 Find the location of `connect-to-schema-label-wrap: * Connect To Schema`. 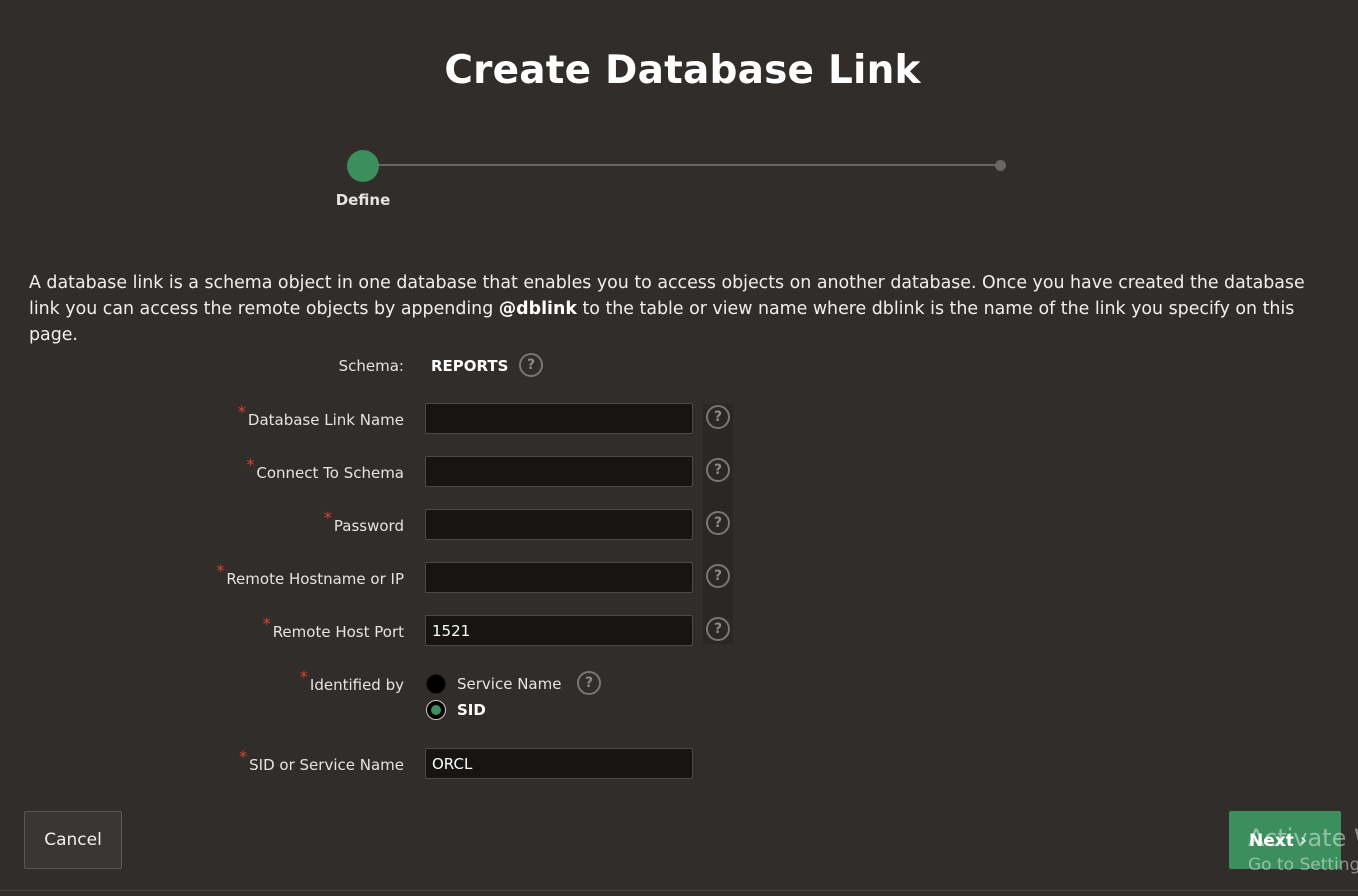

connect-to-schema-label-wrap: * Connect To Schema is located at coordinates (272, 468).